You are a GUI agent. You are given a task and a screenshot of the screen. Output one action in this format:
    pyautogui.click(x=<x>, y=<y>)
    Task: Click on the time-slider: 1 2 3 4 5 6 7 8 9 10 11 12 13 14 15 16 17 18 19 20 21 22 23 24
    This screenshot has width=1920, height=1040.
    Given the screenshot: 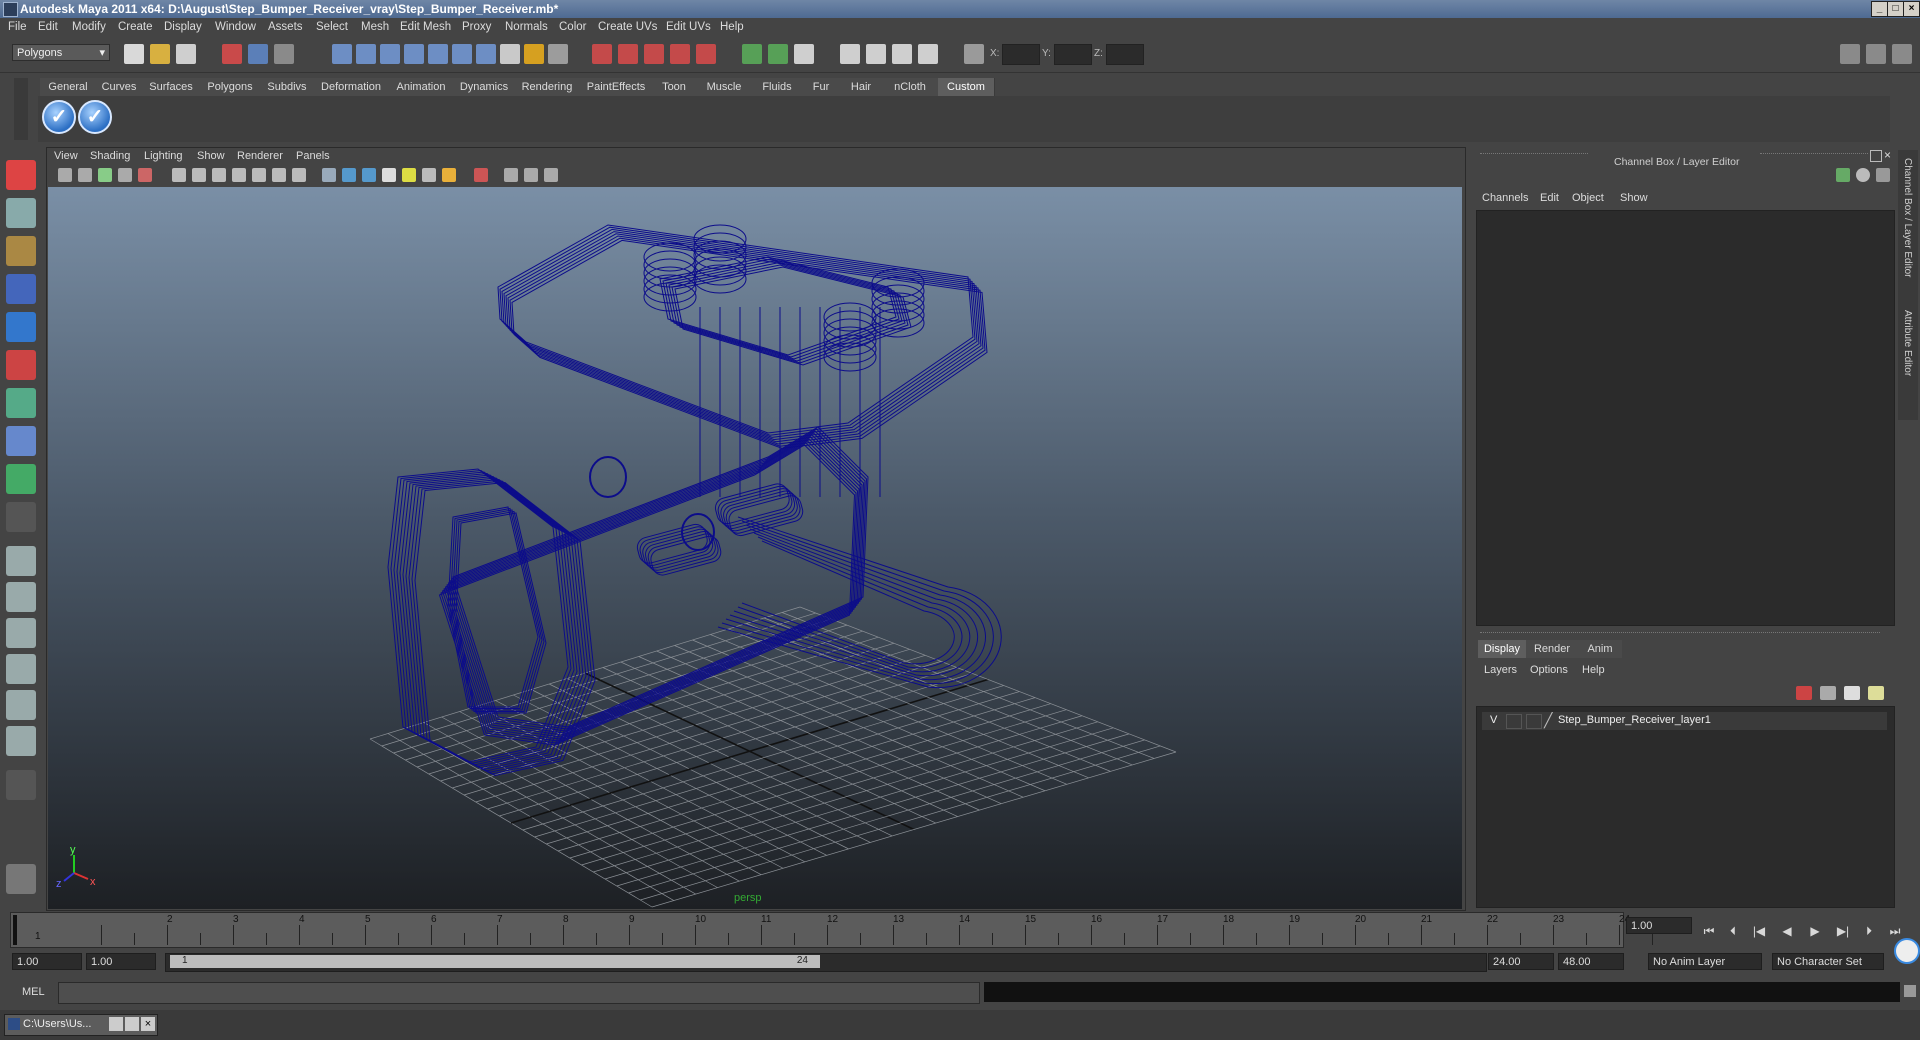 What is the action you would take?
    pyautogui.click(x=831, y=930)
    